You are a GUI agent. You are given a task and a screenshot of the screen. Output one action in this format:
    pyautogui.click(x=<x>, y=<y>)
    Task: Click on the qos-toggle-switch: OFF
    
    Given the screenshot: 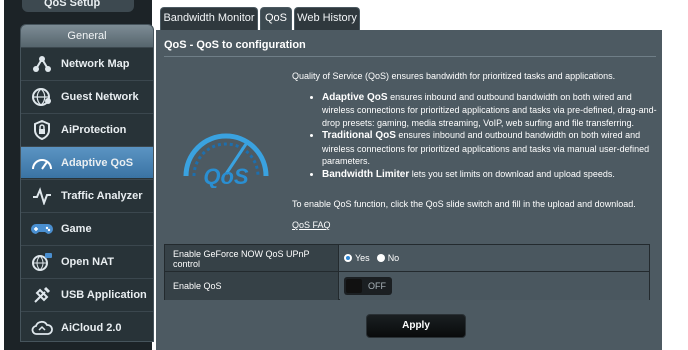 What is the action you would take?
    pyautogui.click(x=368, y=286)
    